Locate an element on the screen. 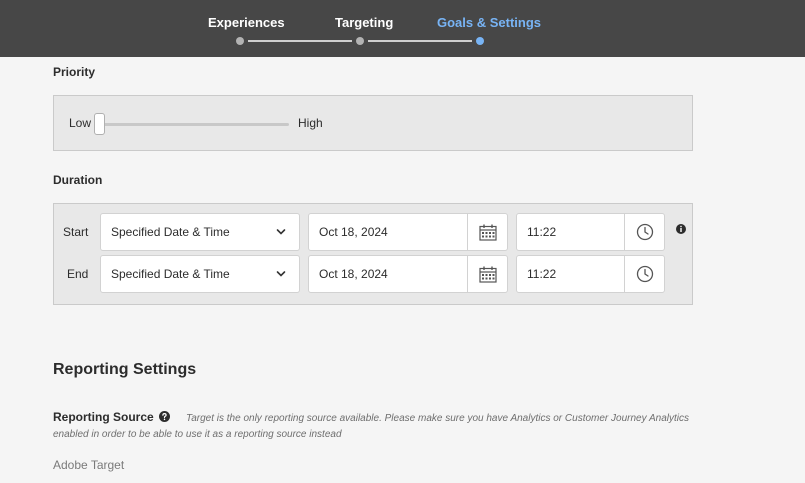  step-experiences: Experiences is located at coordinates (246, 22).